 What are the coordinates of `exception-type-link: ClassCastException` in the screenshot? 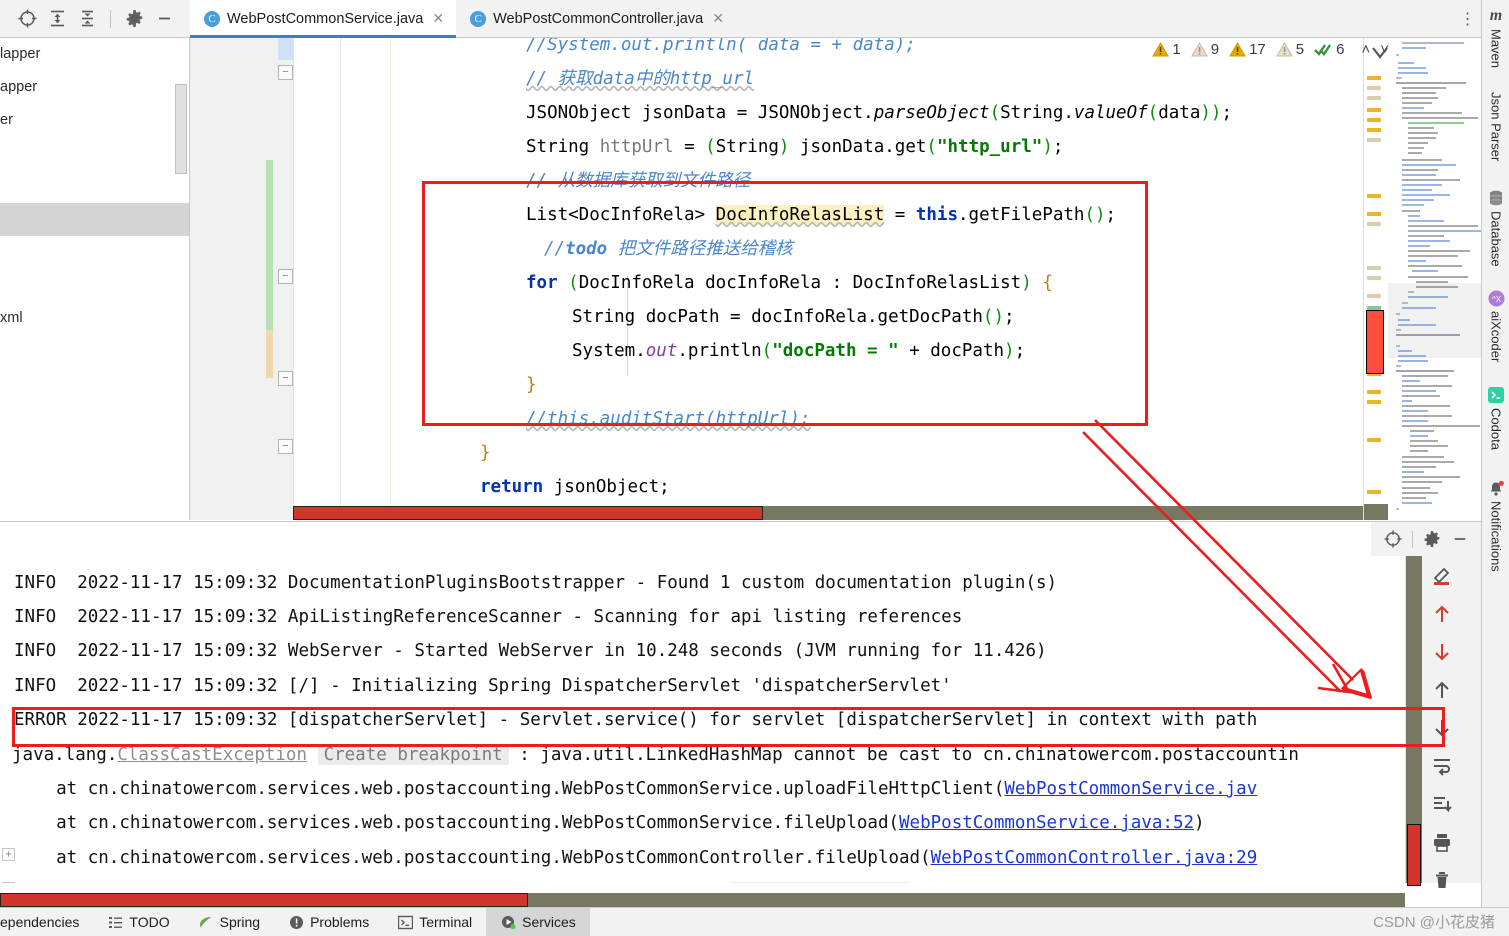 It's located at (212, 755).